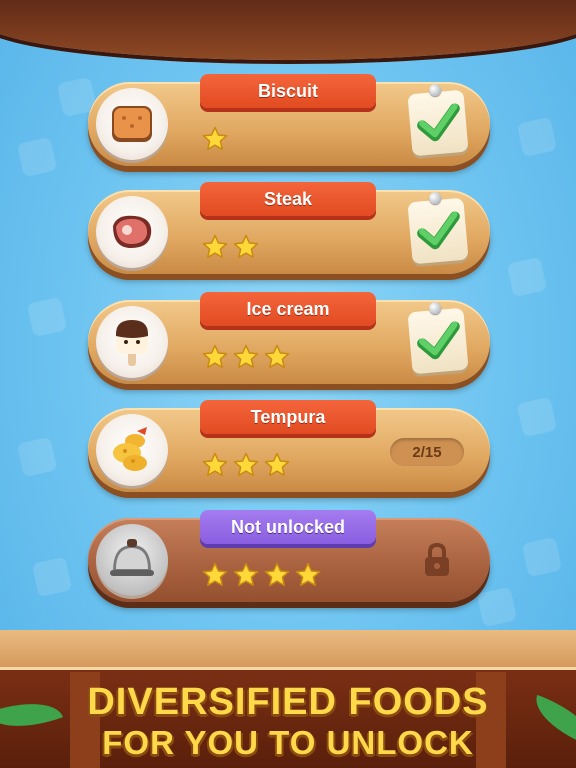 Image resolution: width=576 pixels, height=768 pixels. I want to click on level-row-biscuit: Biscuit, so click(289, 120).